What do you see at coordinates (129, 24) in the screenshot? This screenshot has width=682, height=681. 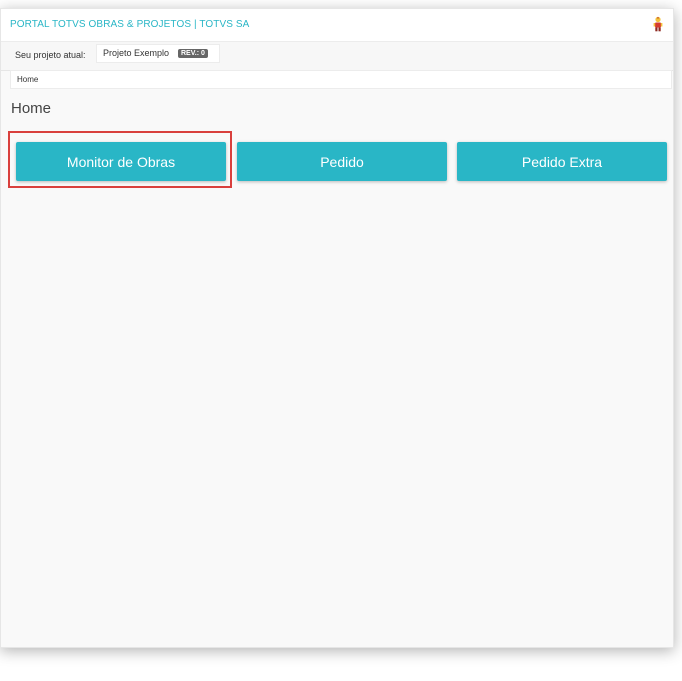 I see `app-title: PORTAL TOTVS OBRAS & PROJETOS | TOTVS SA` at bounding box center [129, 24].